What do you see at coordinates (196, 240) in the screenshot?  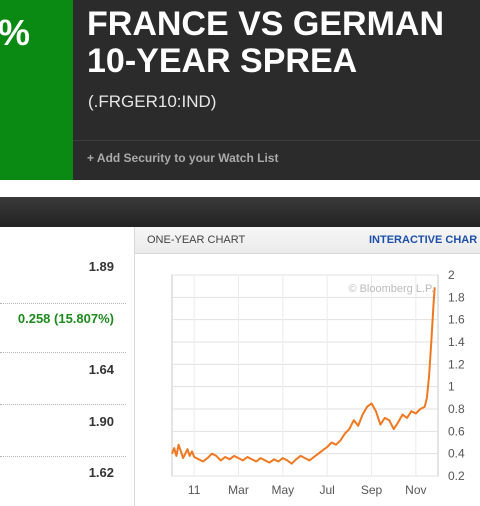 I see `chart-label: ONE-YEAR CHART` at bounding box center [196, 240].